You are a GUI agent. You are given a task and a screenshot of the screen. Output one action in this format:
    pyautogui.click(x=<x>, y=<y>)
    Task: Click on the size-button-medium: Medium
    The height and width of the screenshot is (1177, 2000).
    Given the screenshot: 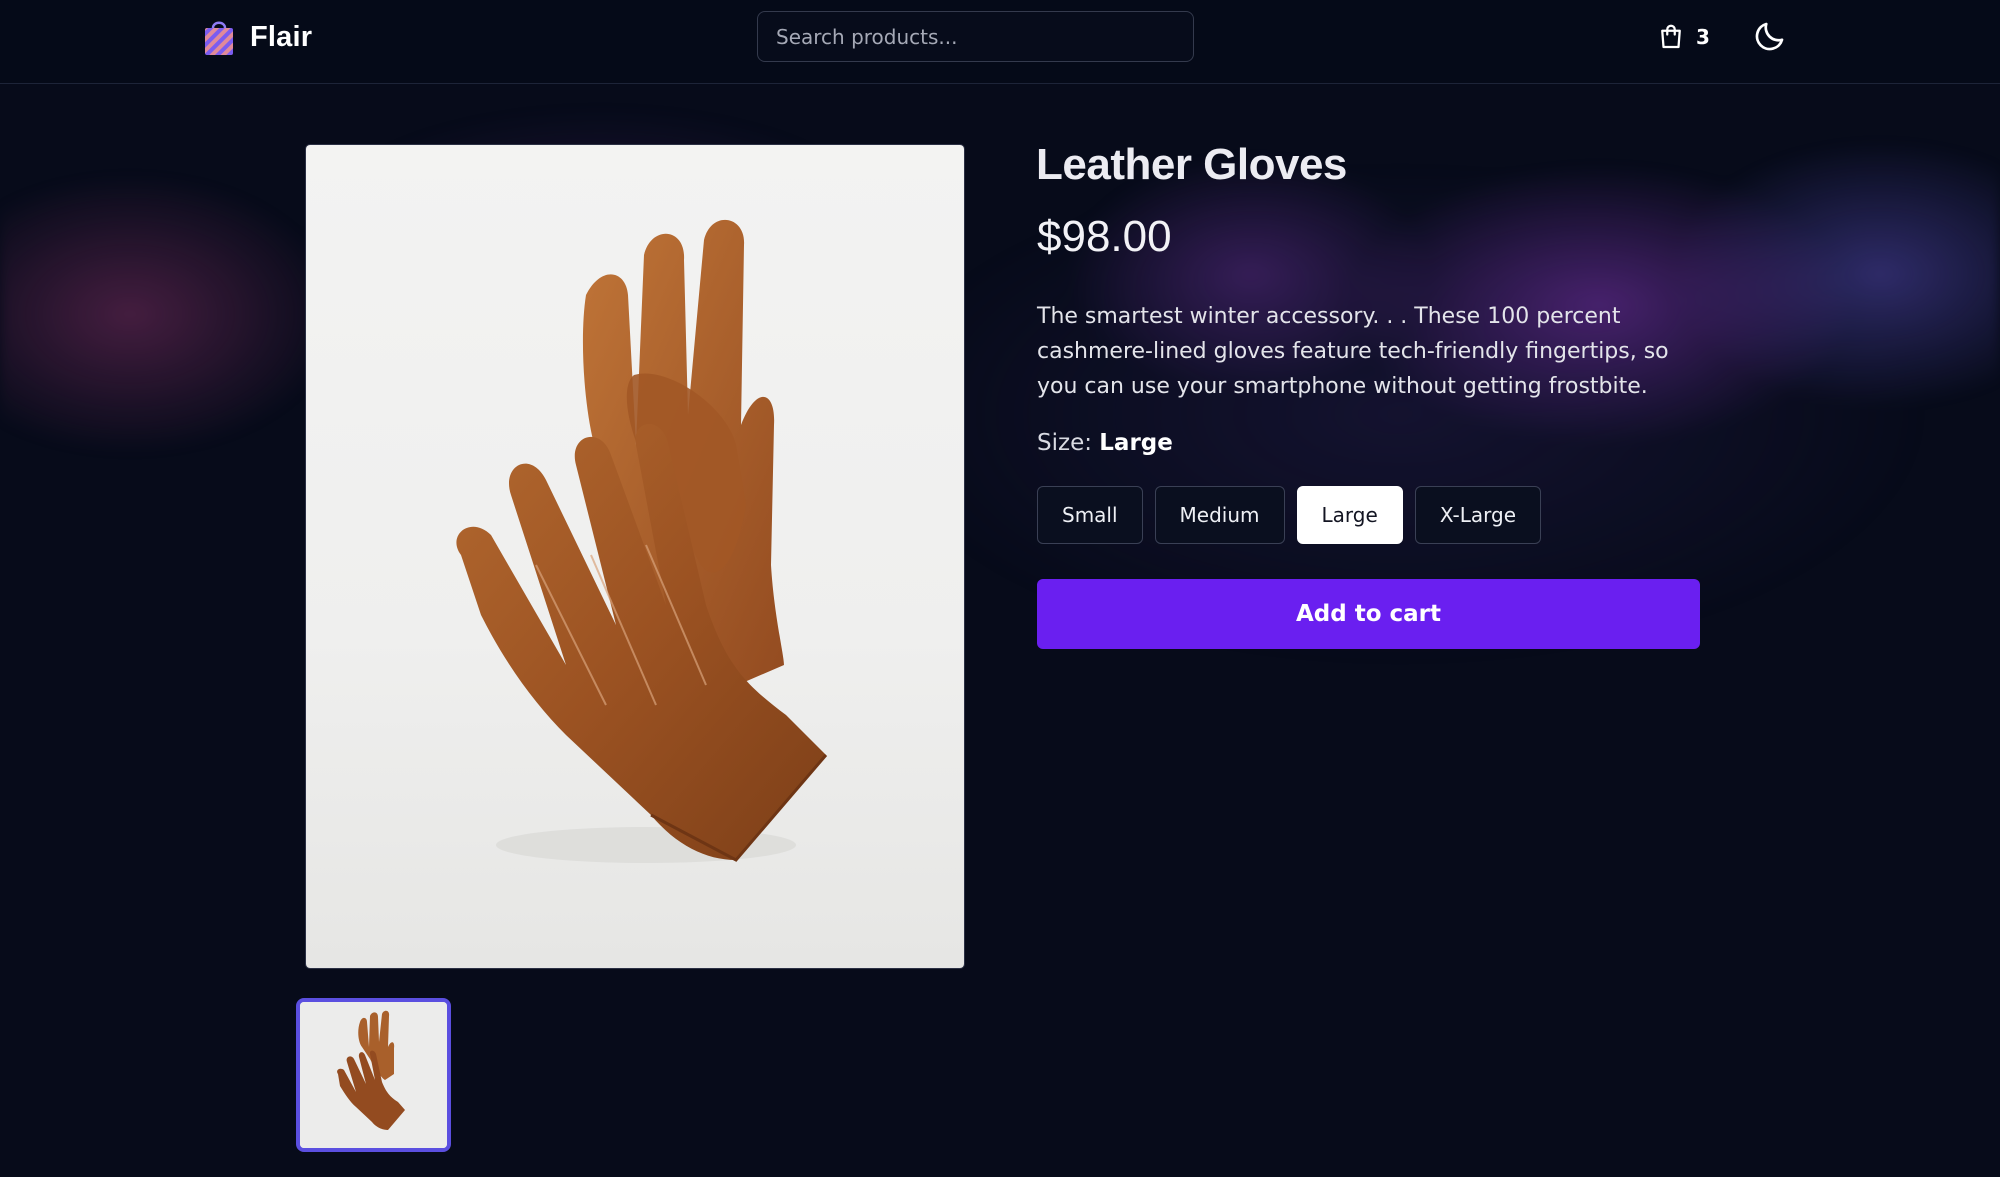 What is the action you would take?
    pyautogui.click(x=1219, y=515)
    